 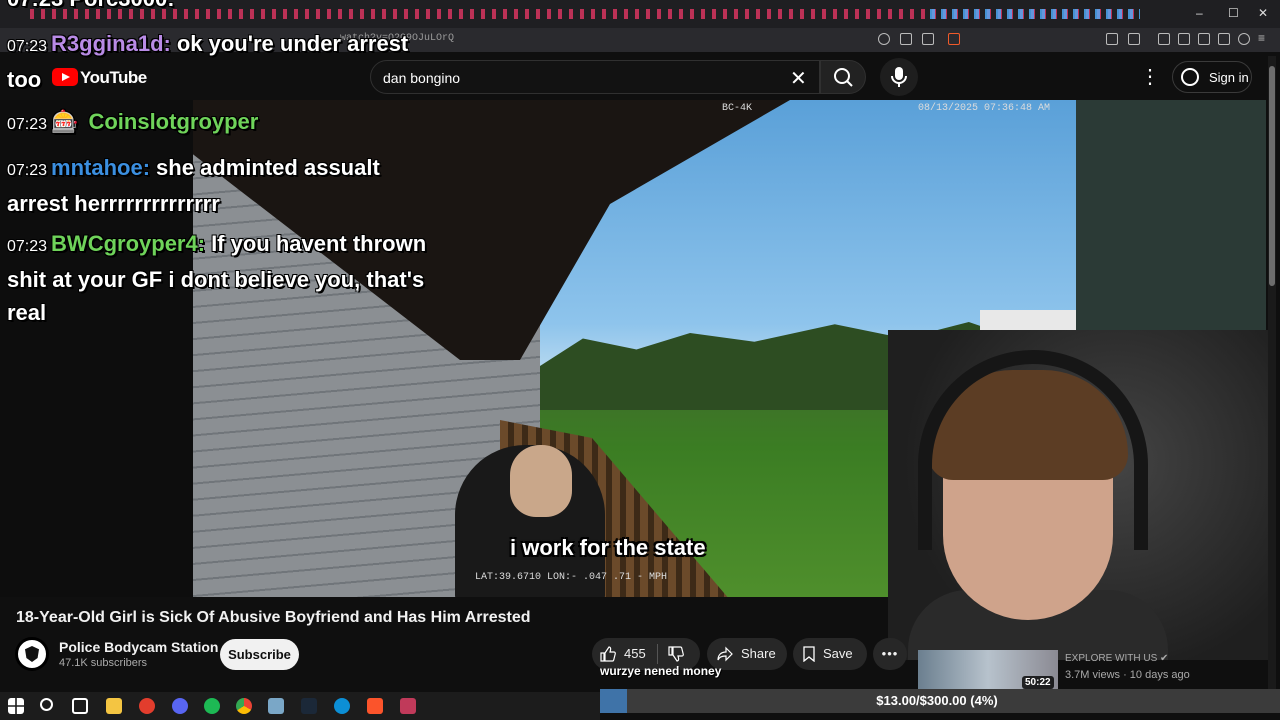 I want to click on tab-search-icon, so click(x=1134, y=39).